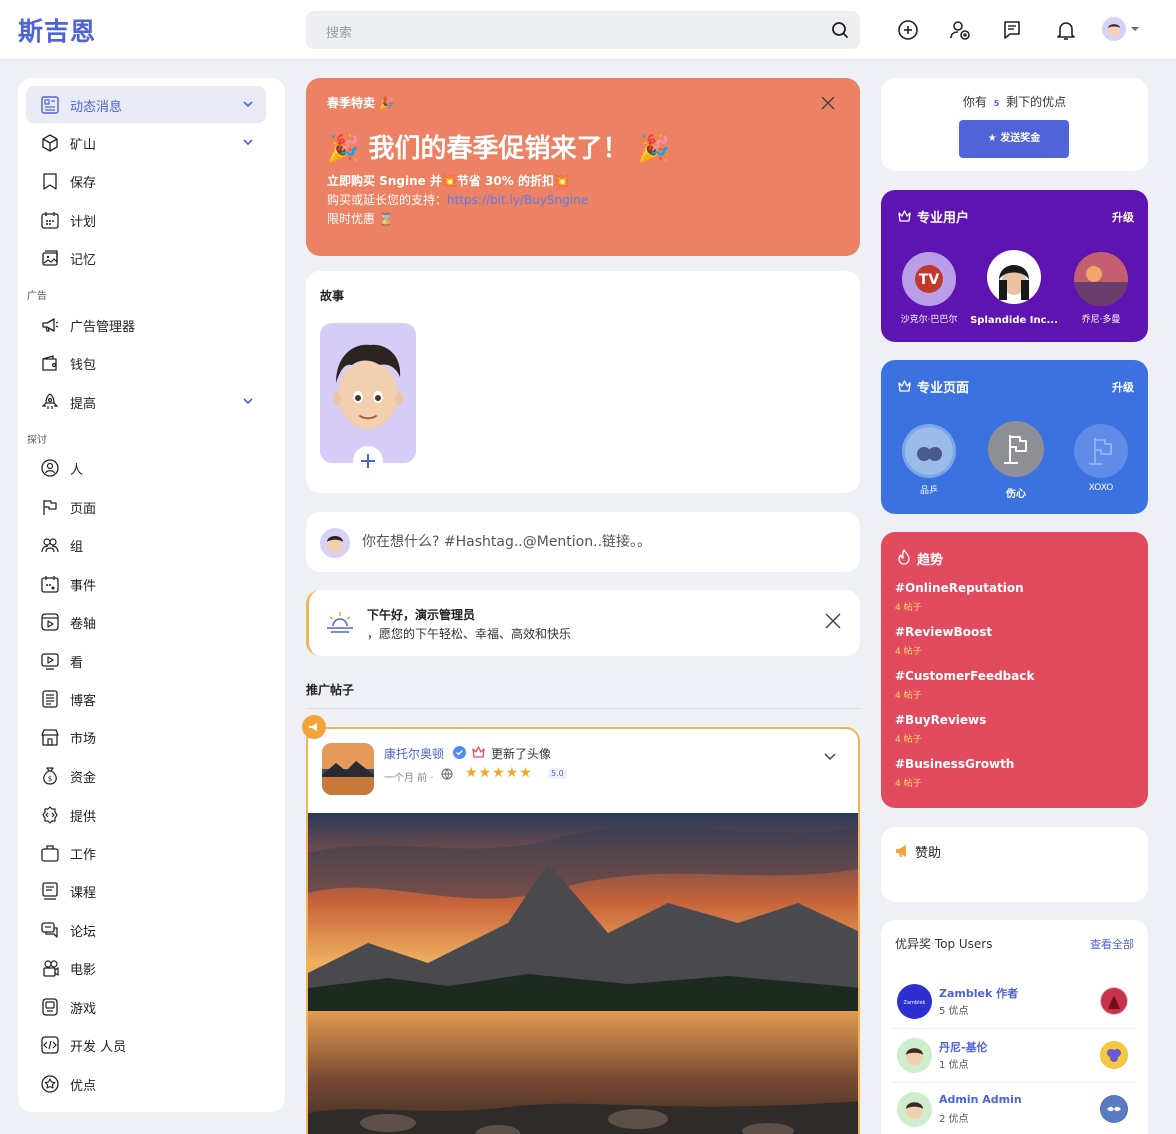  What do you see at coordinates (146, 401) in the screenshot?
I see `sidebar-item-boost: 提高` at bounding box center [146, 401].